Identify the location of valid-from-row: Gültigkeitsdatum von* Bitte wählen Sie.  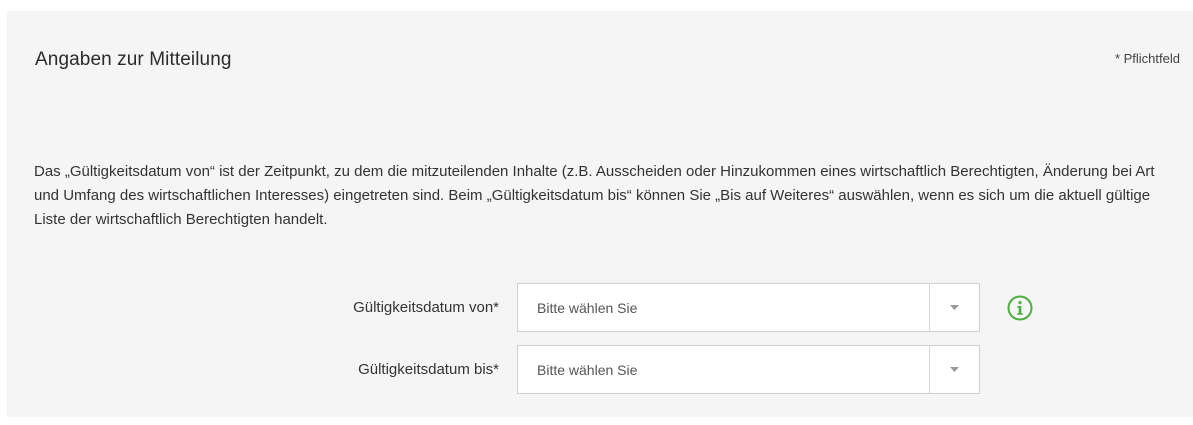
(600, 307).